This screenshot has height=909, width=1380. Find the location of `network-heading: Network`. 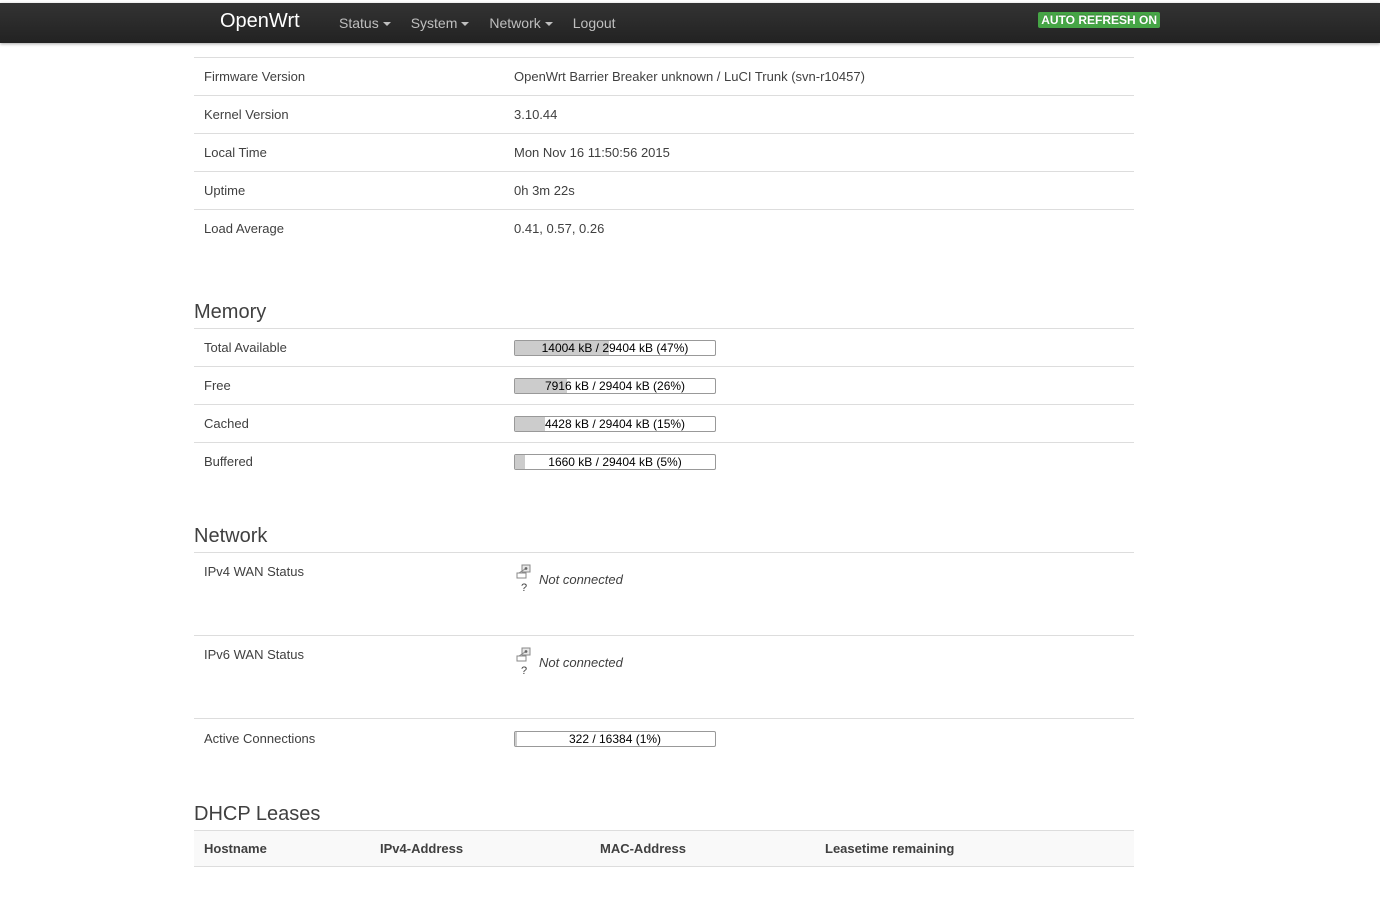

network-heading: Network is located at coordinates (231, 536).